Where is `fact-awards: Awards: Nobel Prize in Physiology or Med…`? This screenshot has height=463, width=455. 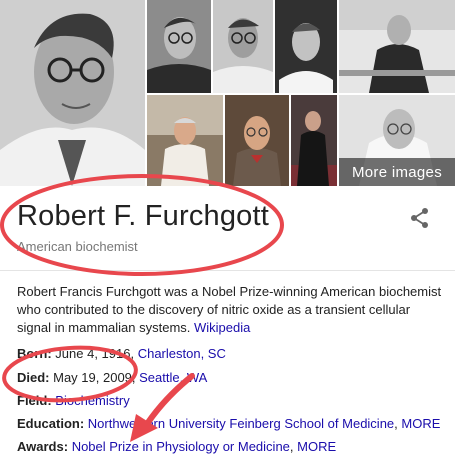
fact-awards: Awards: Nobel Prize in Physiology or Med… is located at coordinates (176, 446).